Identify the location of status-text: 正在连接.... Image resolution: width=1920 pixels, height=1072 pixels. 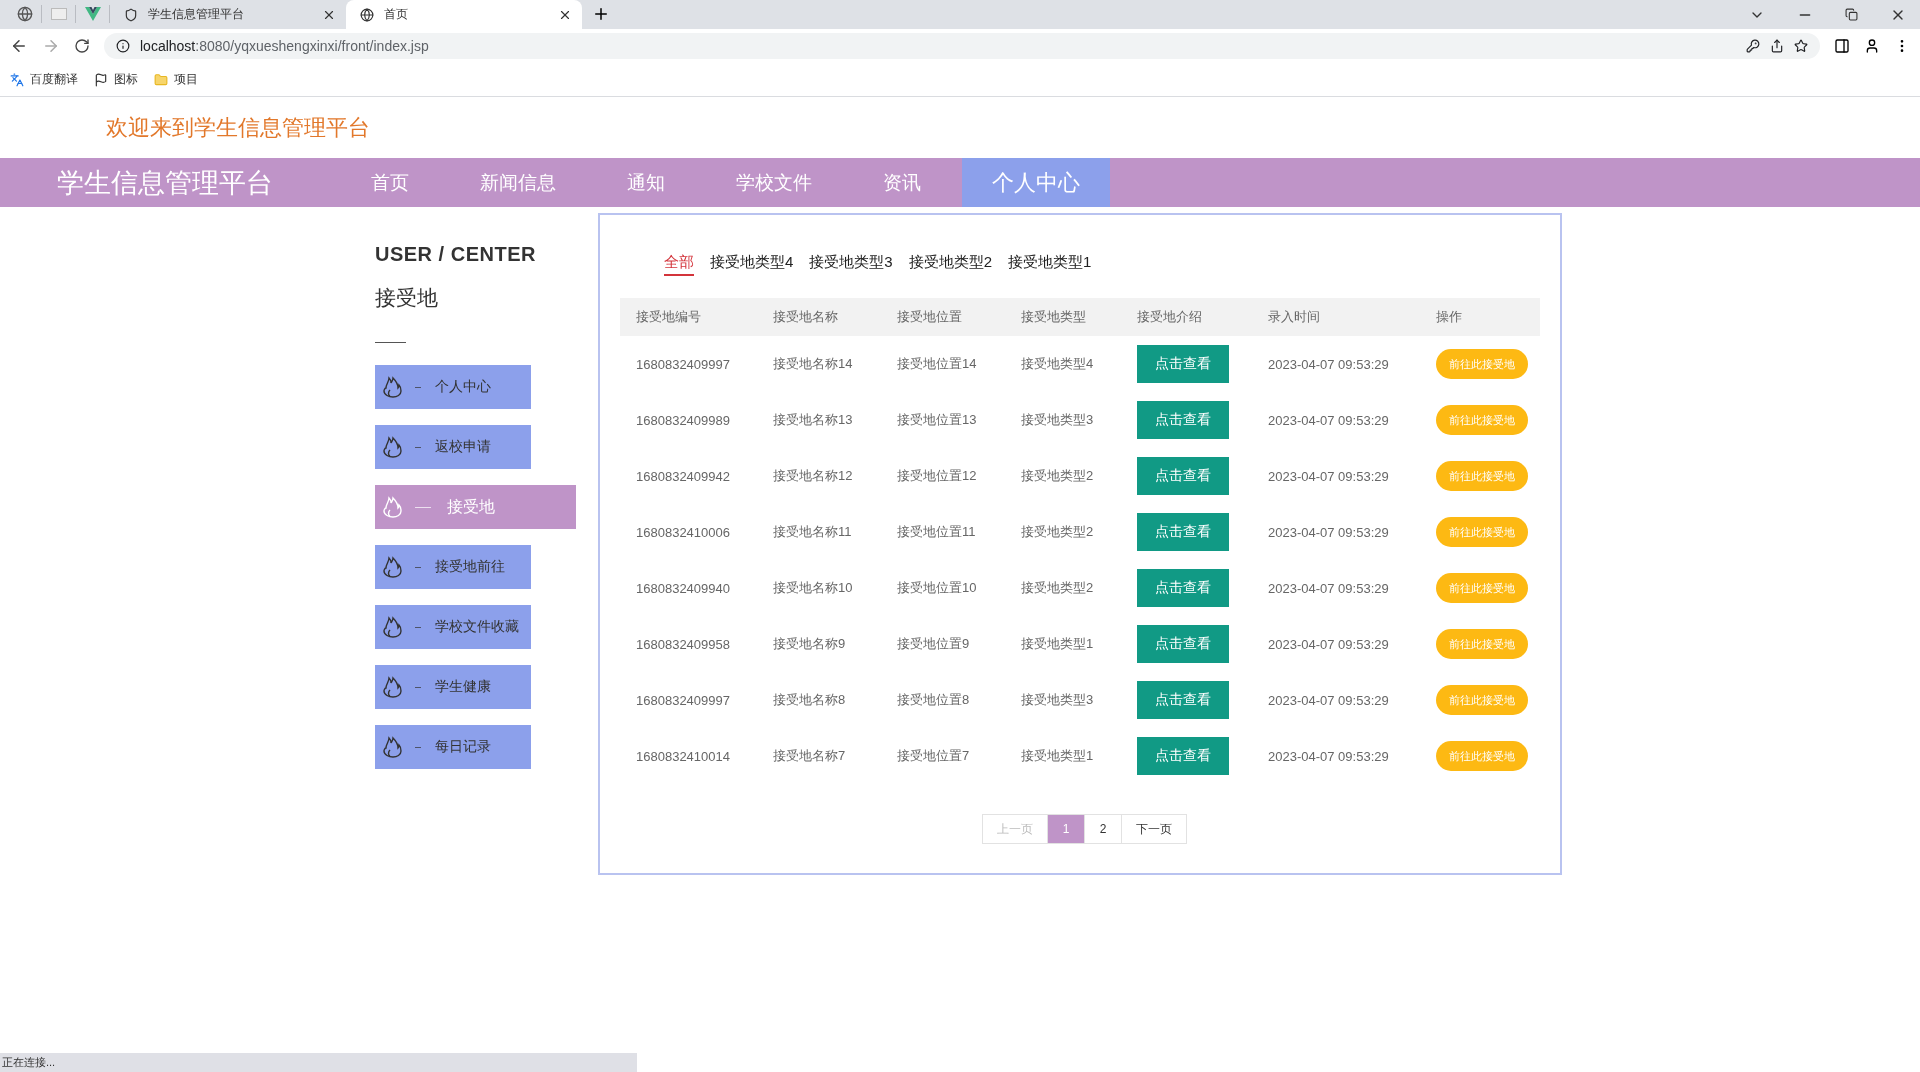
(29, 1062).